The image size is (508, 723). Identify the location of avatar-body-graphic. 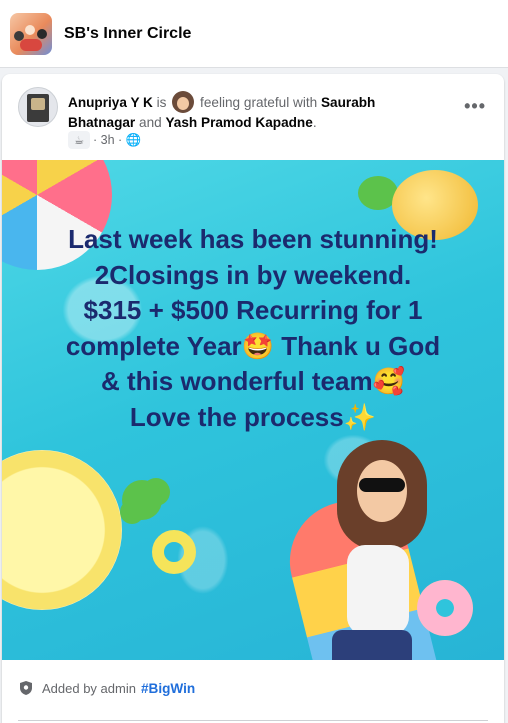
(378, 590).